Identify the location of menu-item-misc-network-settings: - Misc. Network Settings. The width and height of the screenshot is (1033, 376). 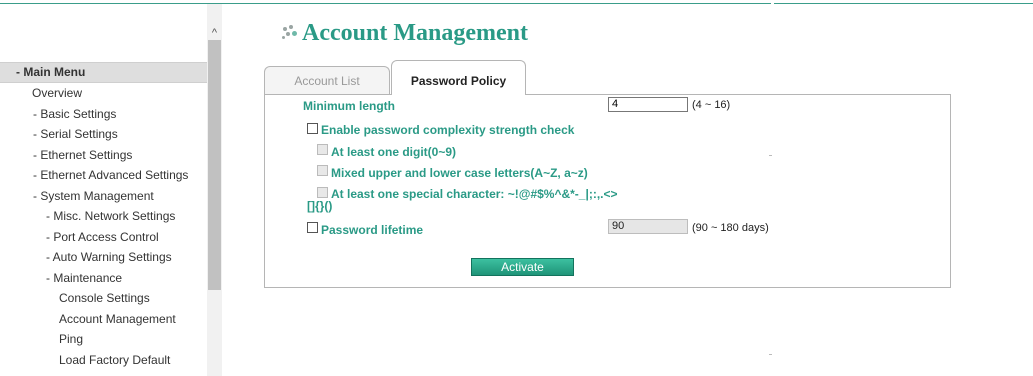
(103, 216).